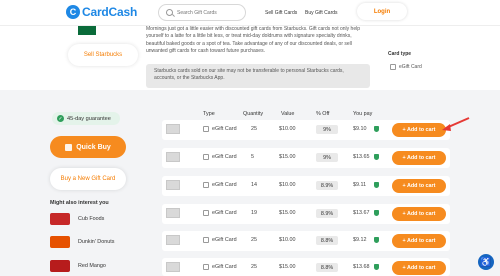  Describe the element at coordinates (69, 147) in the screenshot. I see `bag-icon` at that location.